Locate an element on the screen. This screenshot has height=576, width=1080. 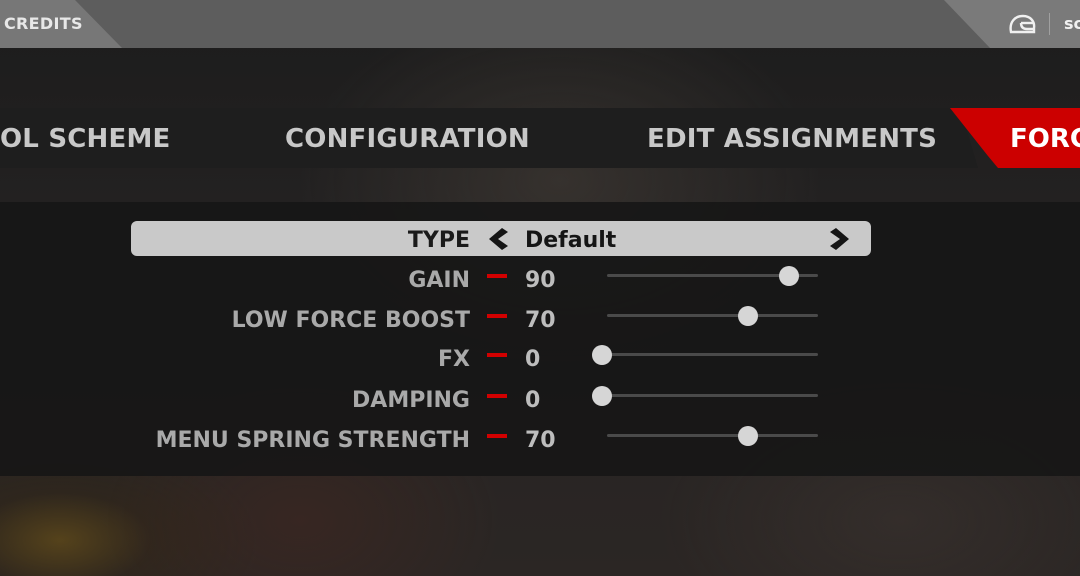
setting-label-damping: DAMPING is located at coordinates (411, 400).